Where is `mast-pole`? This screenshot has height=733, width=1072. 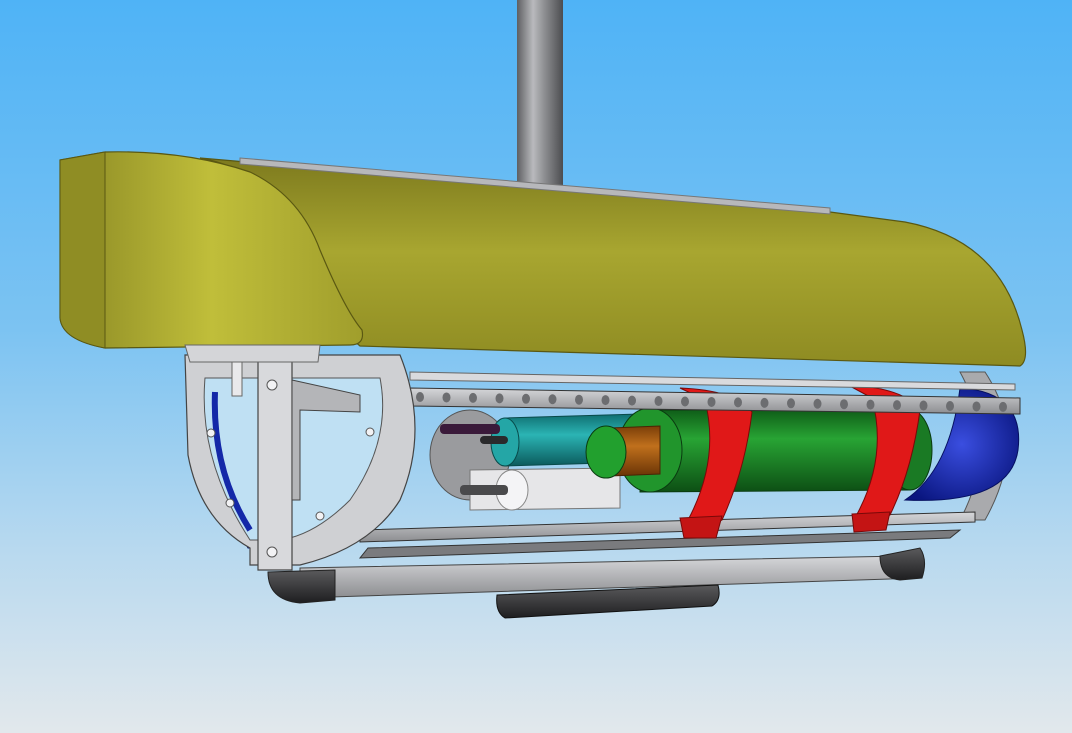
mast-pole is located at coordinates (540, 96).